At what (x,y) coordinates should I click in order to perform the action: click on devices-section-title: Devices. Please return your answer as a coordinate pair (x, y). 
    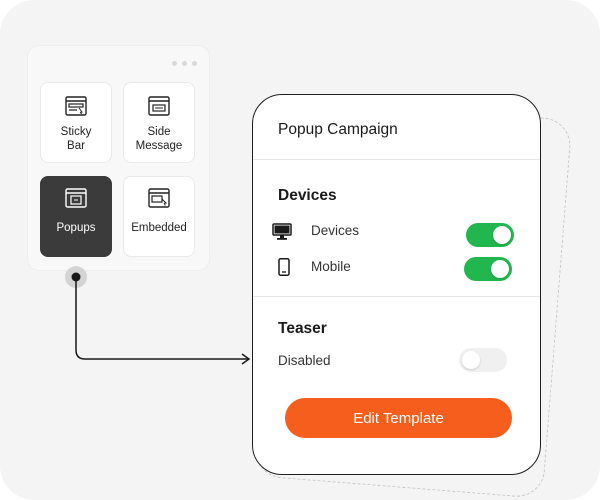
    Looking at the image, I should click on (307, 195).